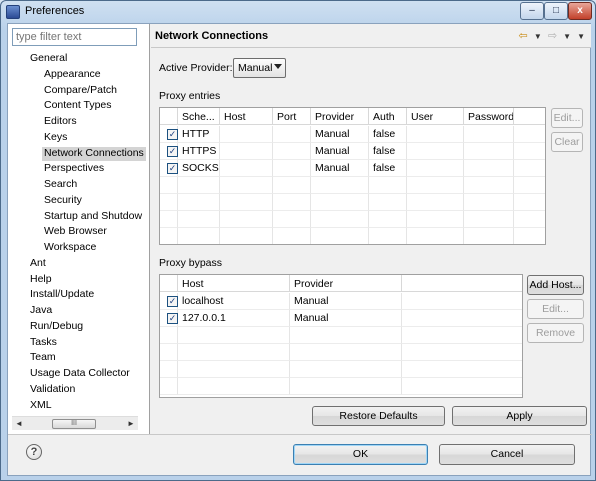 The image size is (596, 481). Describe the element at coordinates (378, 416) in the screenshot. I see `restore-defaults-button: Restore Defaults` at that location.